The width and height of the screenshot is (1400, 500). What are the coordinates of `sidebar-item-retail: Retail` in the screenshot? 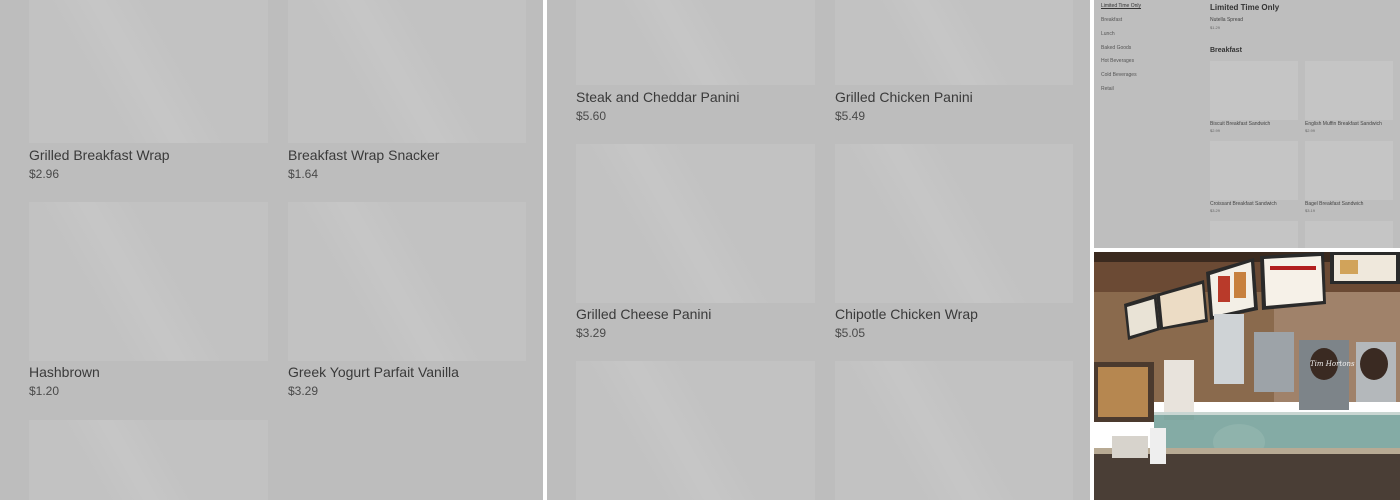 It's located at (1107, 89).